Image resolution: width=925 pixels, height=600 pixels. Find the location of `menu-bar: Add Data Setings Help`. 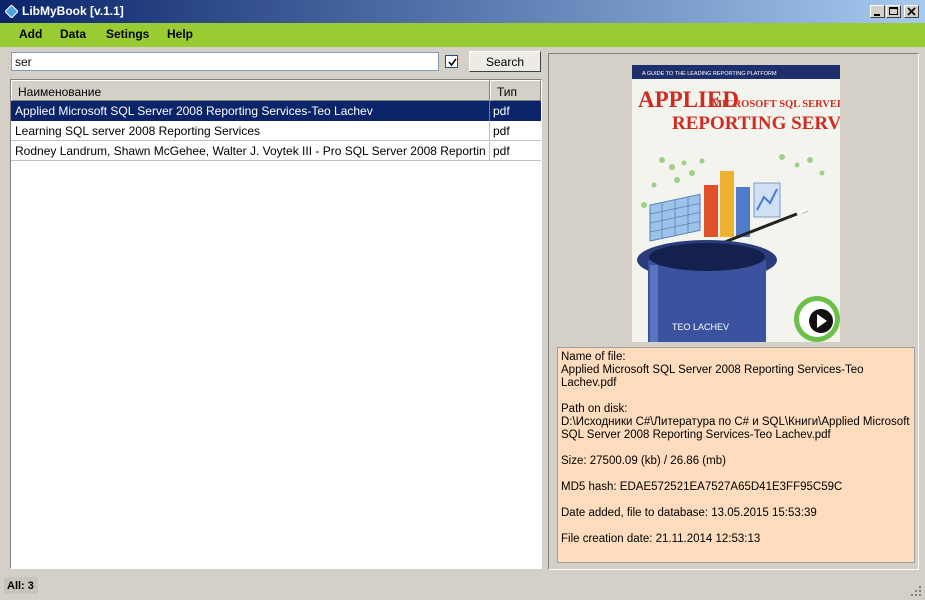

menu-bar: Add Data Setings Help is located at coordinates (462, 35).